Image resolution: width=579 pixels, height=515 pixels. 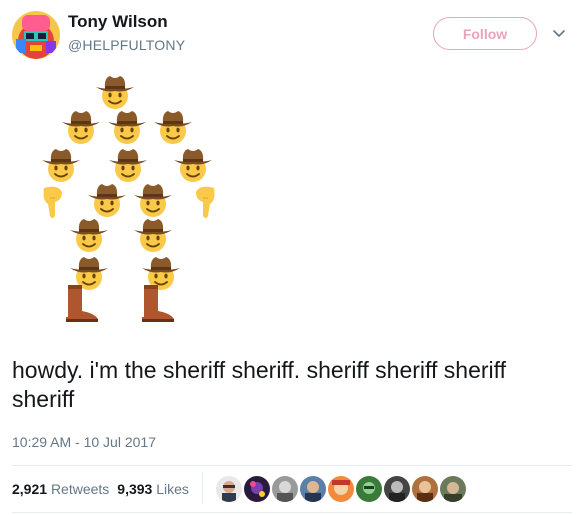 I want to click on stats-divider, so click(x=202, y=488).